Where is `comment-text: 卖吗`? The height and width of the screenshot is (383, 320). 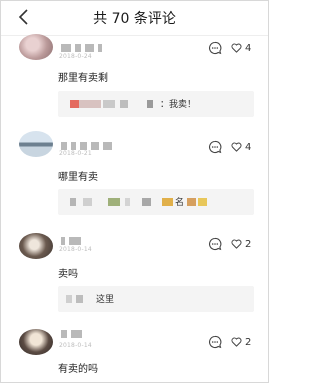
comment-text: 卖吗 is located at coordinates (68, 274).